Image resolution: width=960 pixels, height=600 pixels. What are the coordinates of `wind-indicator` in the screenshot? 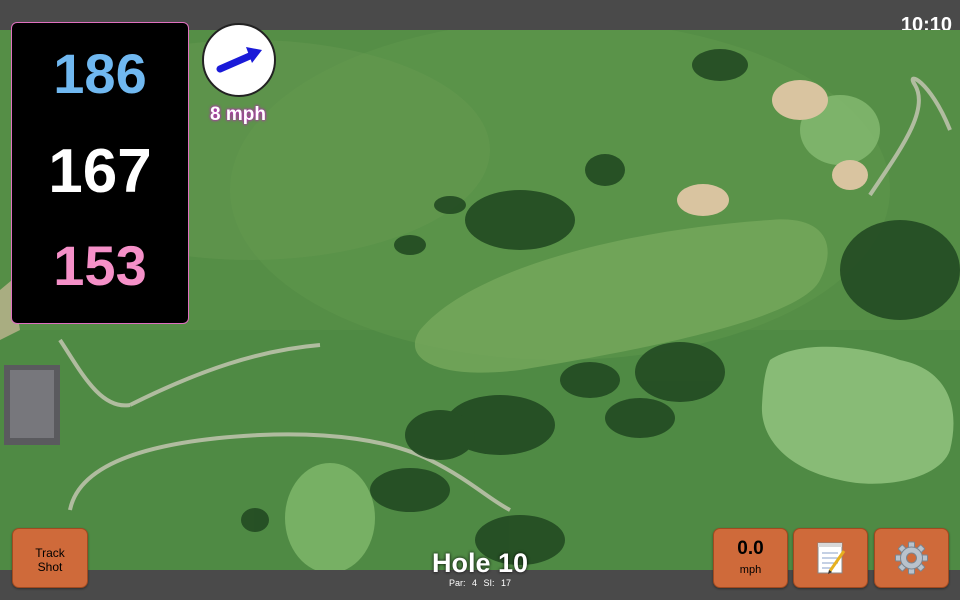 It's located at (239, 60).